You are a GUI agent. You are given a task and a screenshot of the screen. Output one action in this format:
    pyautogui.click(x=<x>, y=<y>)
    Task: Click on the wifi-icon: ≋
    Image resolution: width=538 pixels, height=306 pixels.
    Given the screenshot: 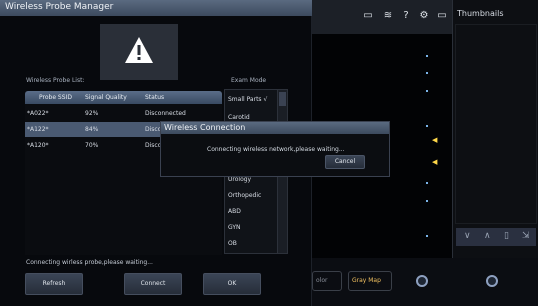 What is the action you would take?
    pyautogui.click(x=388, y=16)
    